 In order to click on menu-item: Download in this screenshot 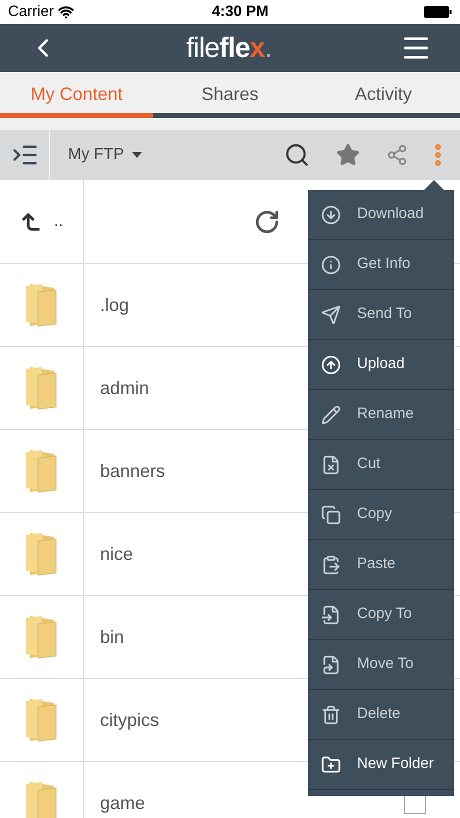, I will do `click(381, 215)`.